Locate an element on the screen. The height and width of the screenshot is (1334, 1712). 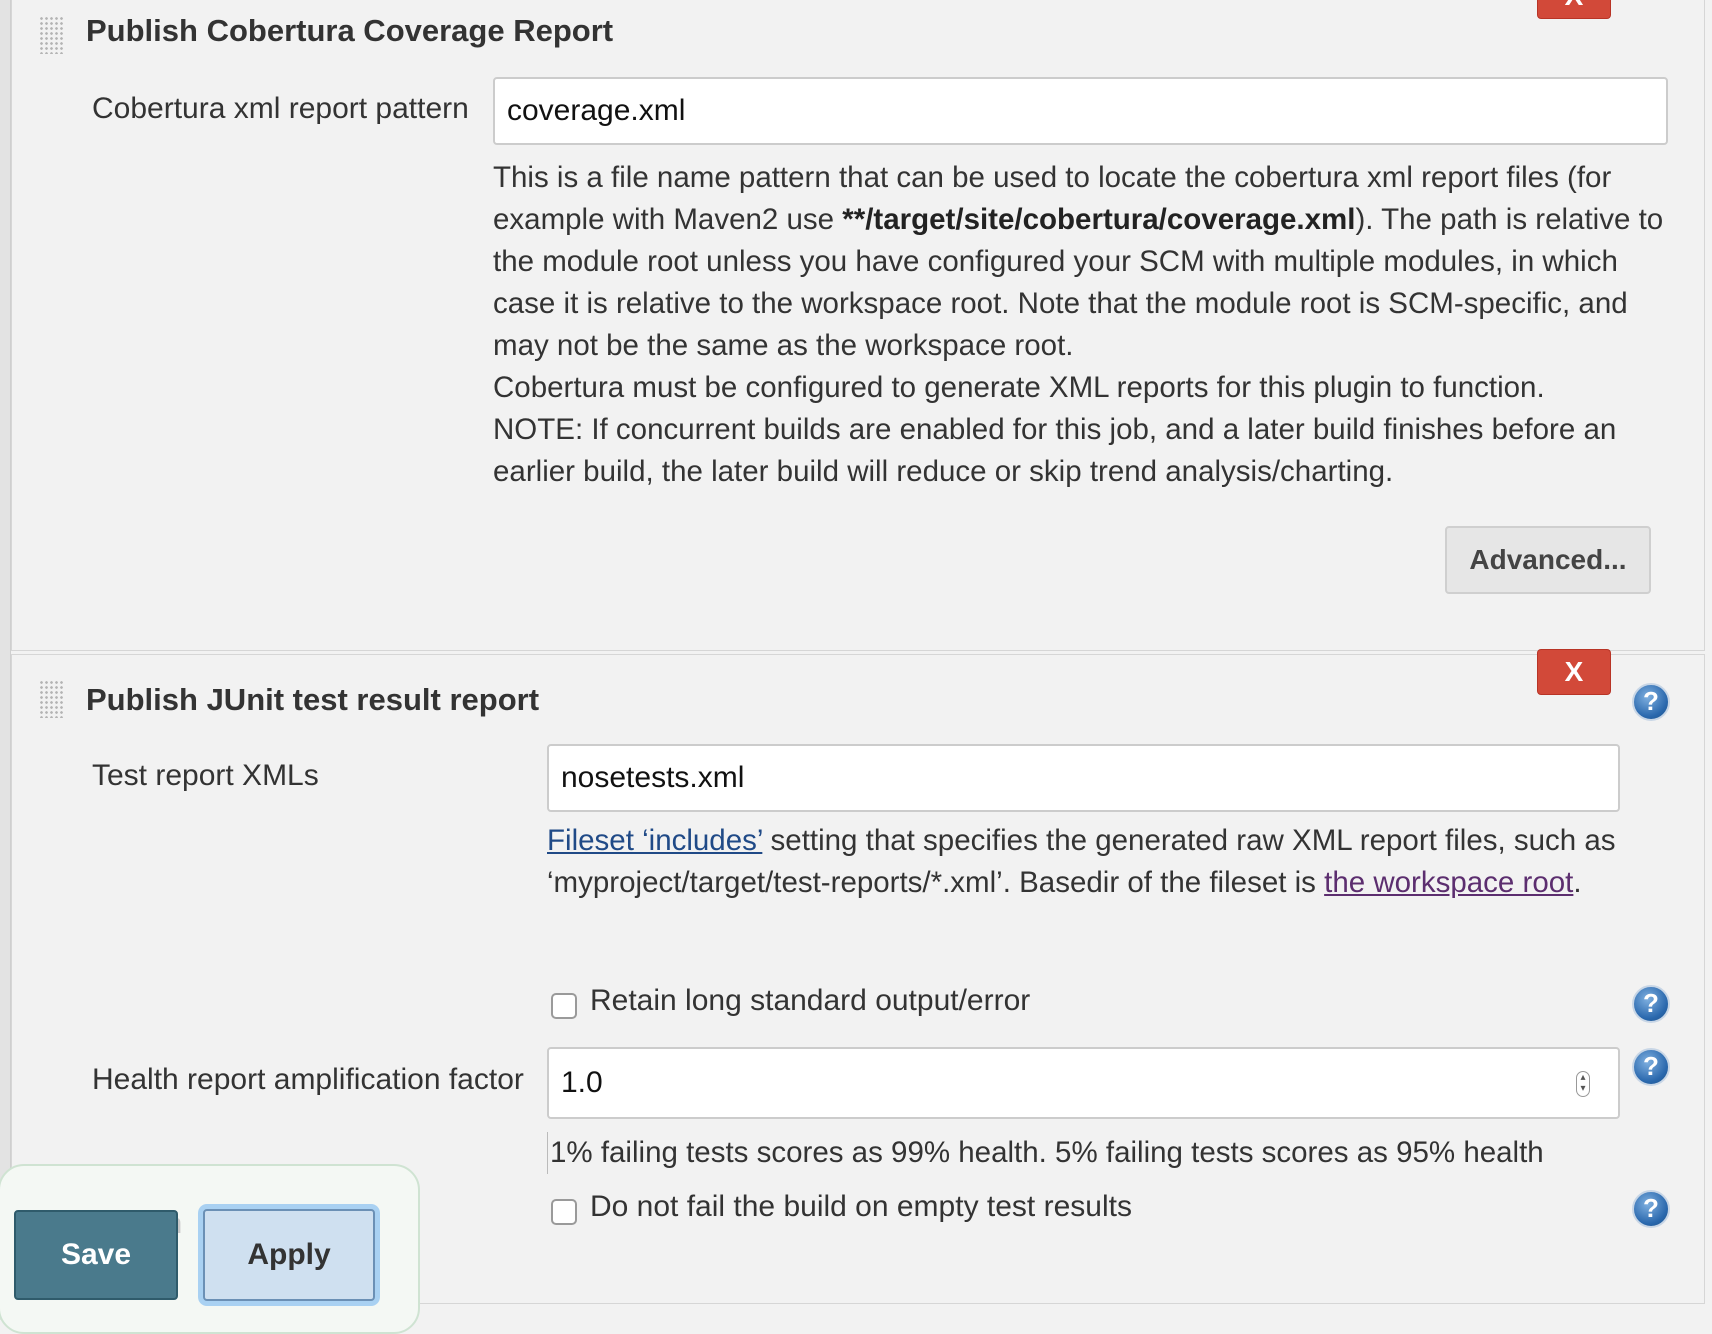
retain-output-checkbox is located at coordinates (564, 1006).